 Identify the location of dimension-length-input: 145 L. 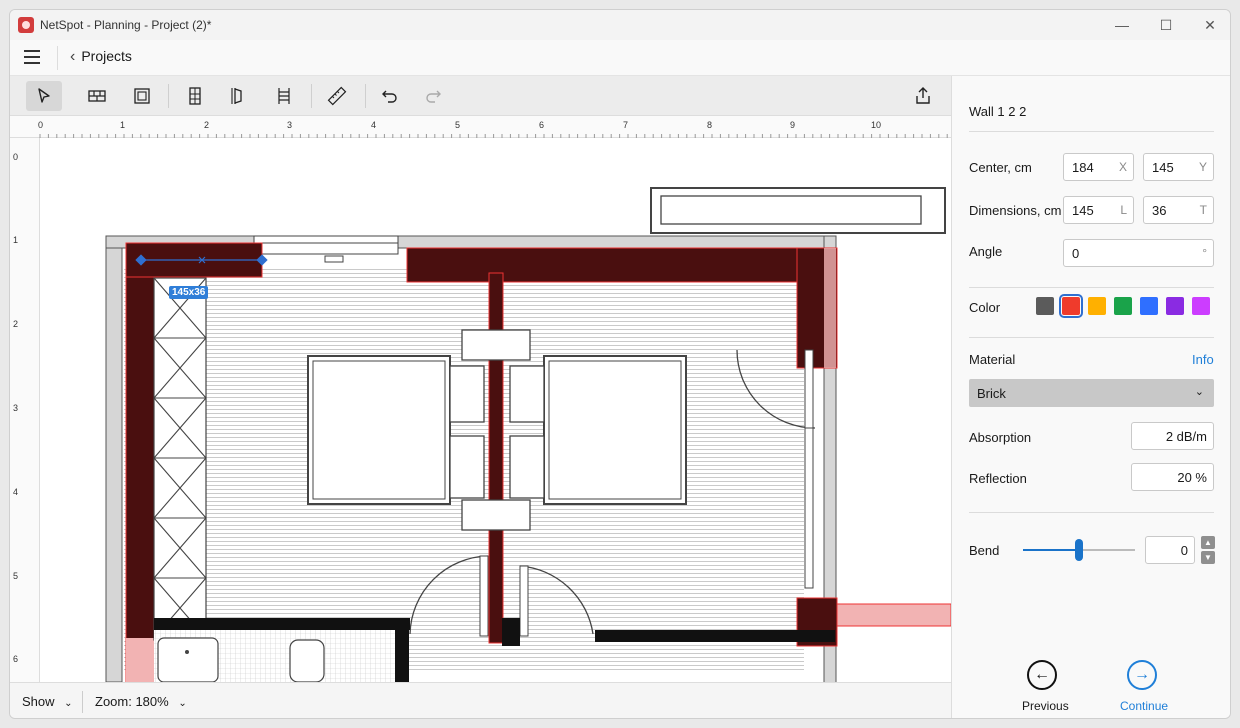
(1098, 210).